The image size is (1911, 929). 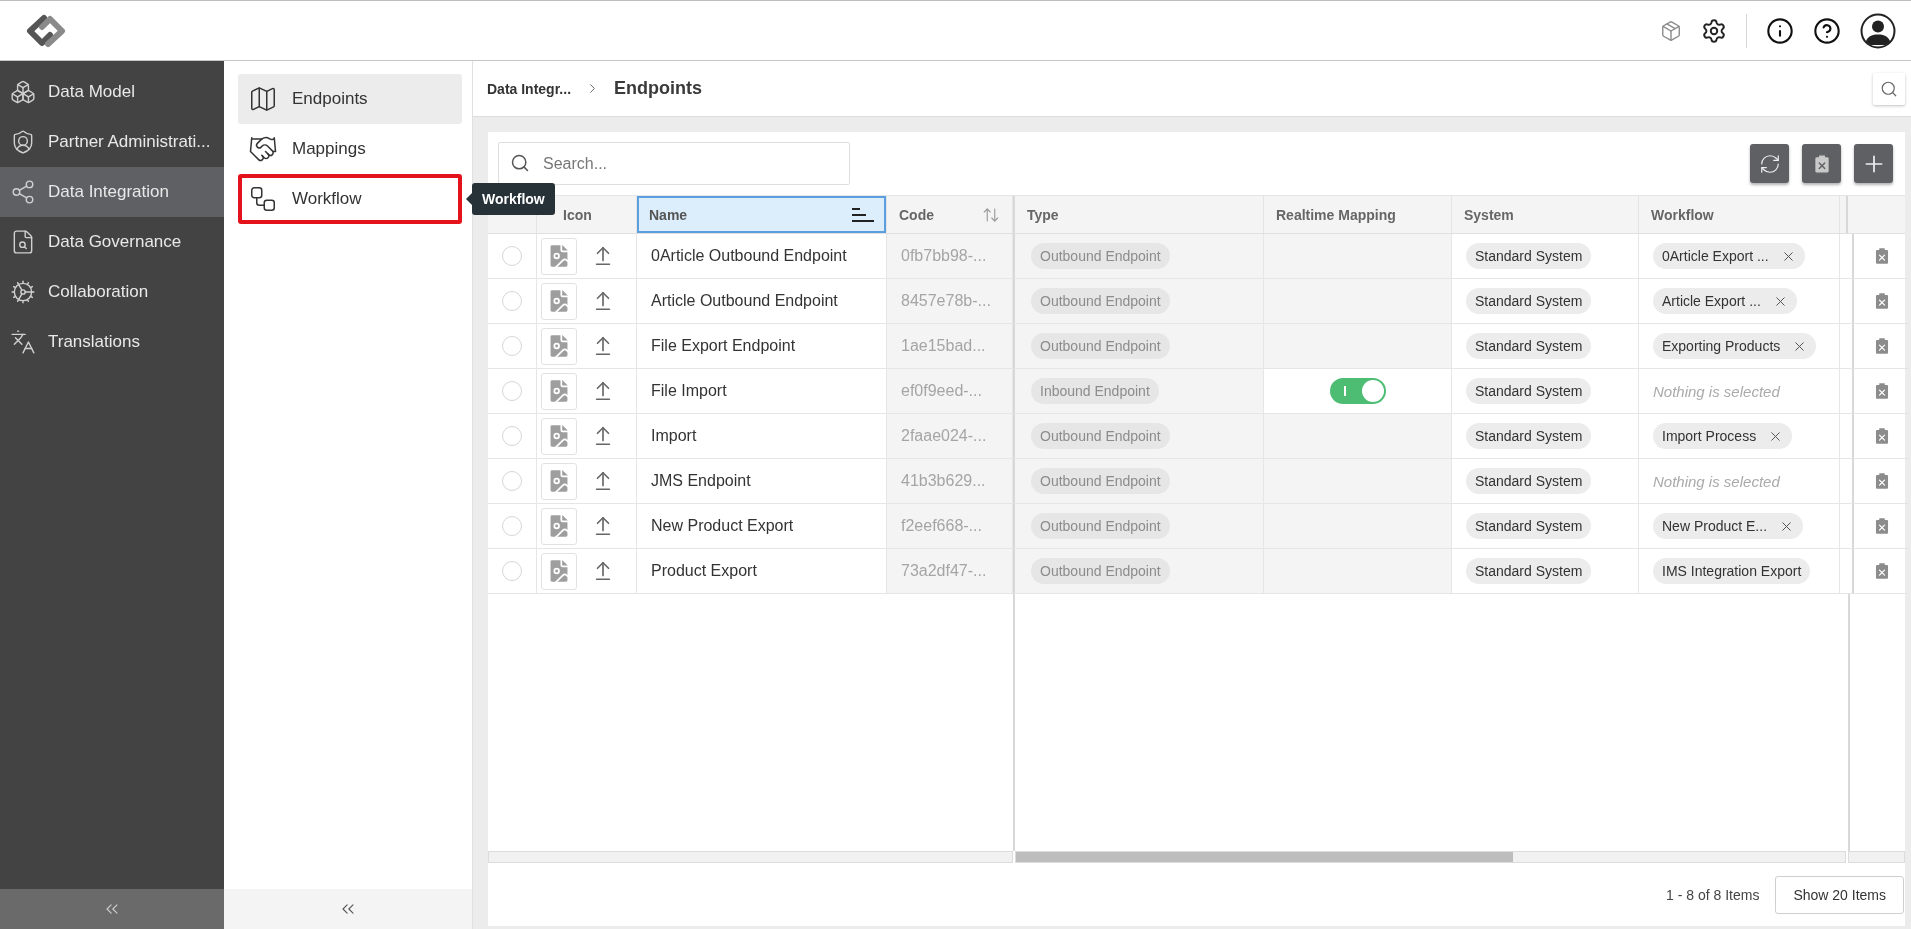 I want to click on page-title: Endpoints, so click(x=658, y=88).